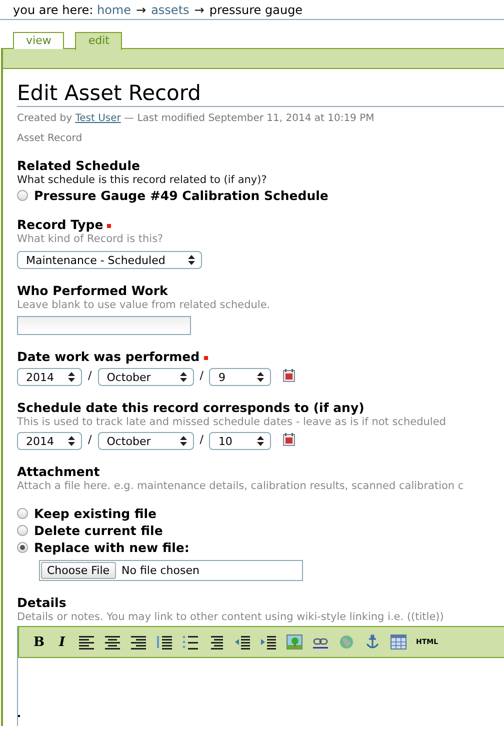  I want to click on radio-label: Replace with new file:, so click(112, 547).